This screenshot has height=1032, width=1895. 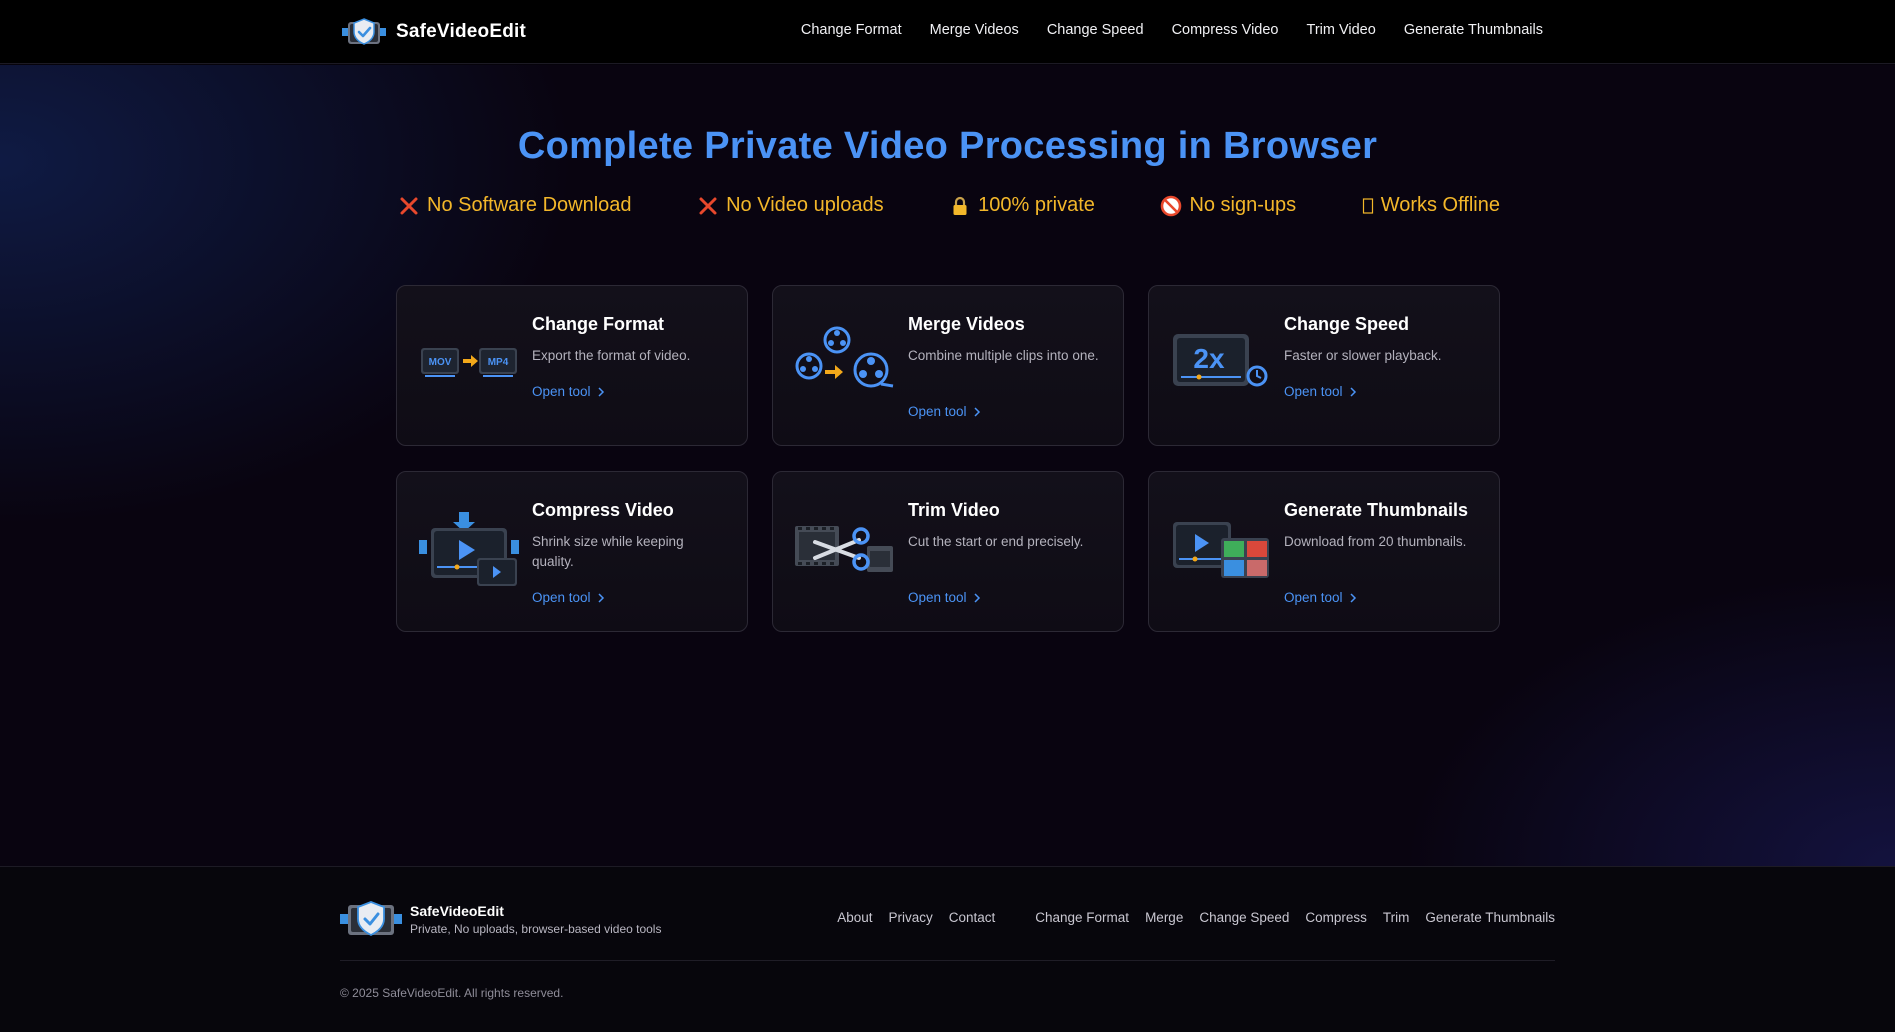 I want to click on footer-link-change-speed: Change Speed, so click(x=1244, y=917).